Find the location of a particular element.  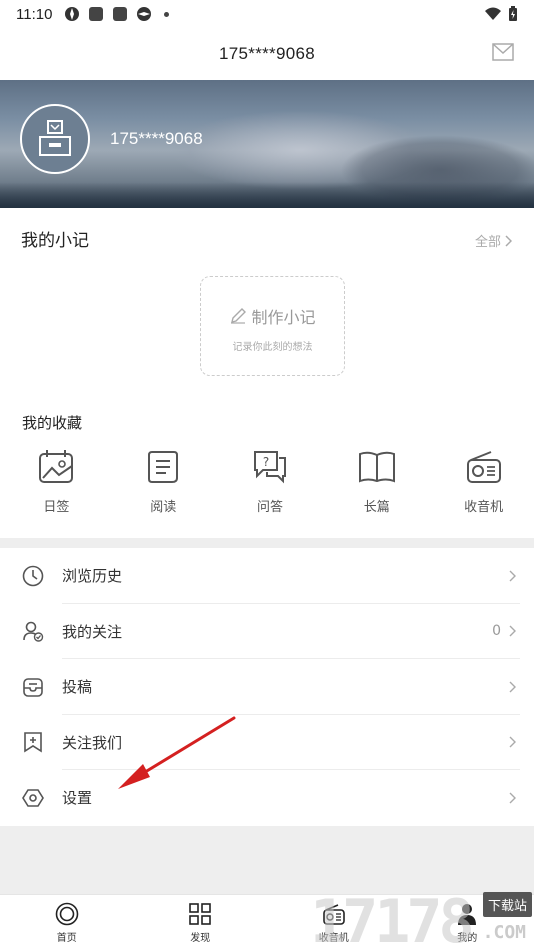

notes-title: 我的小记 is located at coordinates (55, 241).